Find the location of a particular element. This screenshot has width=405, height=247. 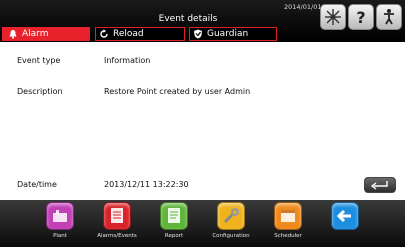

tab-reload-label: Reload is located at coordinates (128, 34).